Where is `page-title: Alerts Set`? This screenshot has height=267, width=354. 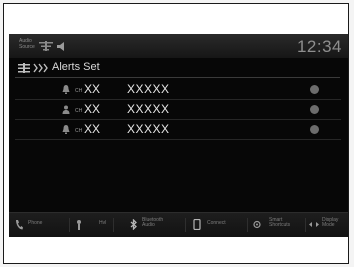
page-title: Alerts Set is located at coordinates (76, 67).